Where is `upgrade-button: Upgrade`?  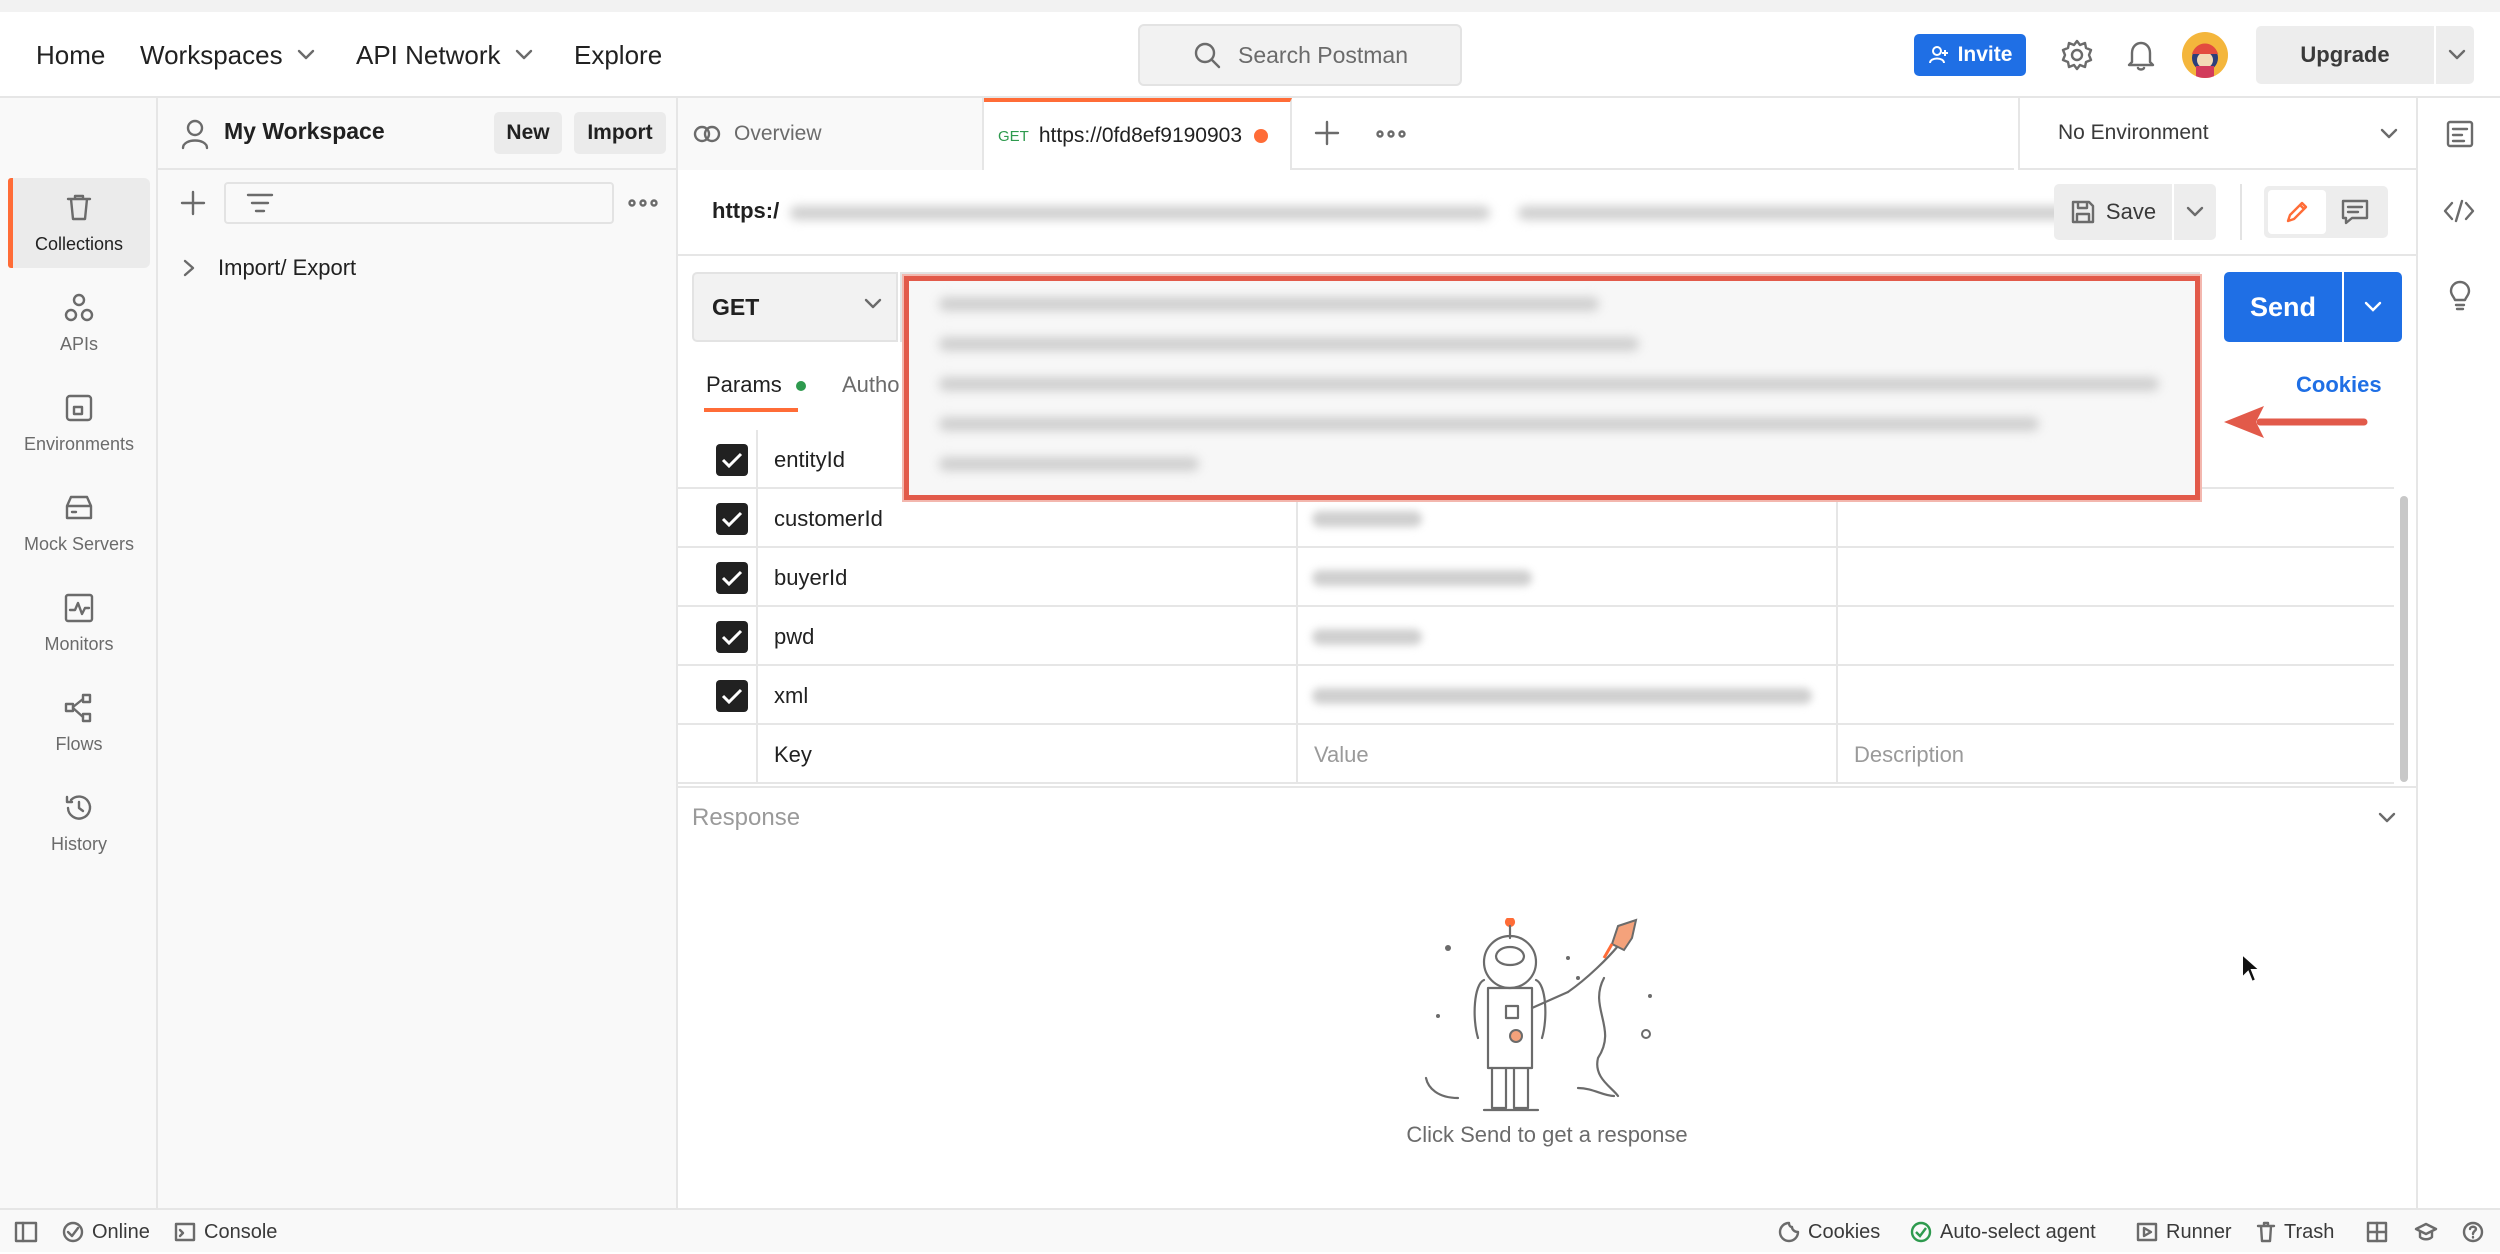
upgrade-button: Upgrade is located at coordinates (2365, 55).